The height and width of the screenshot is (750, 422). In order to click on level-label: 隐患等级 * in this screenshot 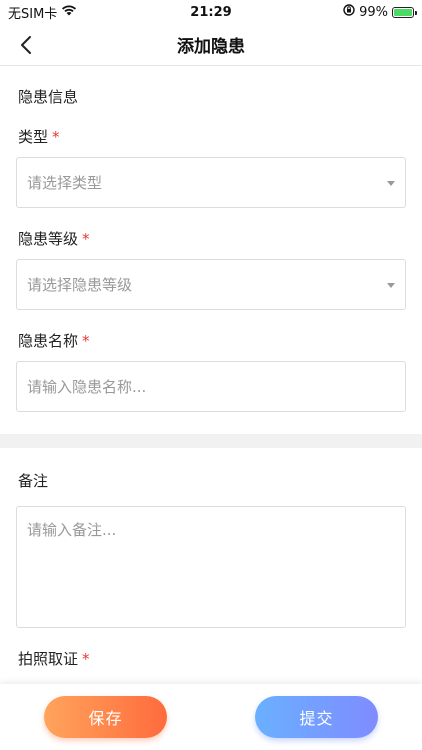, I will do `click(54, 238)`.